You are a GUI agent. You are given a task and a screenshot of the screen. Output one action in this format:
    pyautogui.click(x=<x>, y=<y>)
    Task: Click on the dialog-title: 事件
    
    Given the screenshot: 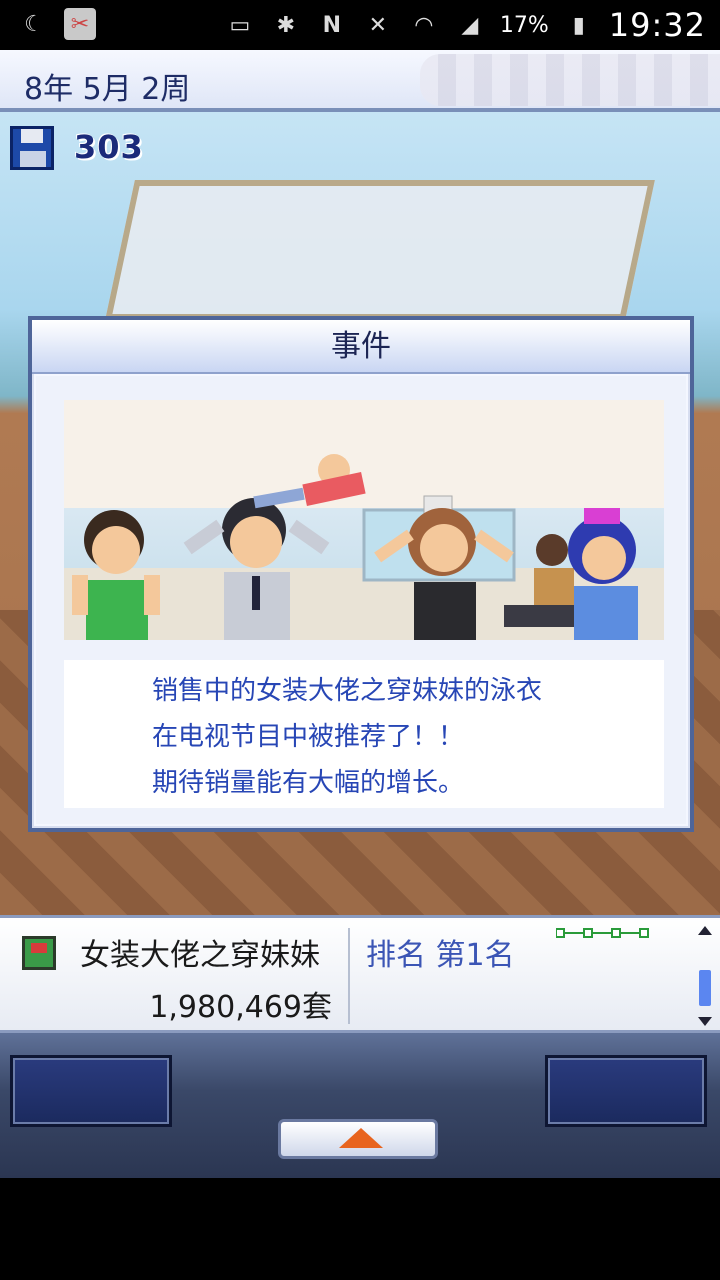 What is the action you would take?
    pyautogui.click(x=361, y=347)
    